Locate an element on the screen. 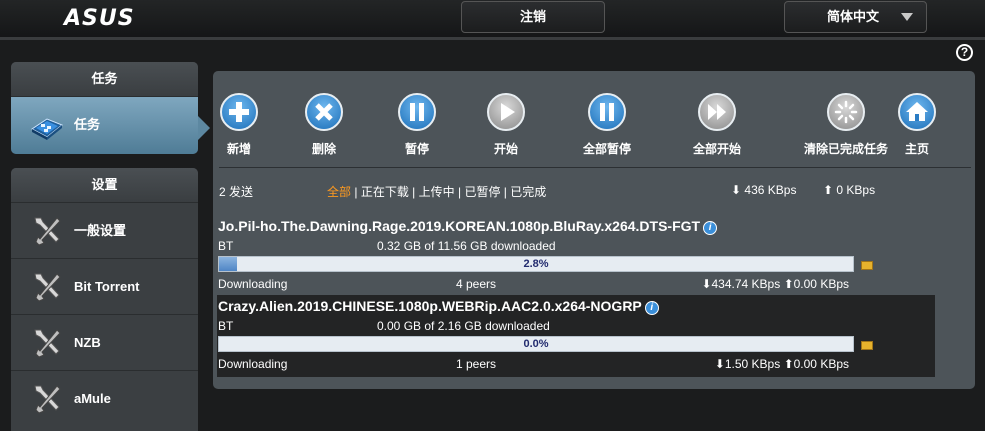 The image size is (985, 431). filter-bar: 全部 | 正在下载 | 上传中 | 已暂停 | 已完成 is located at coordinates (437, 192).